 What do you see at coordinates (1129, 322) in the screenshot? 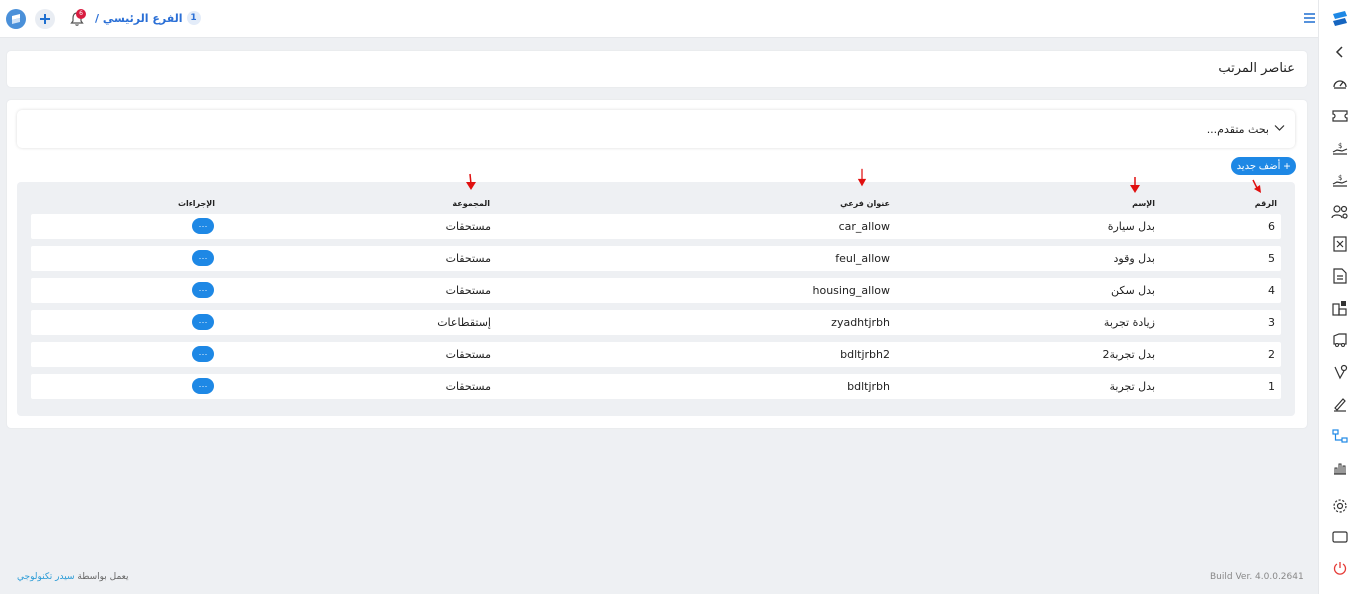
I see `row-name: زيادة تجربة` at bounding box center [1129, 322].